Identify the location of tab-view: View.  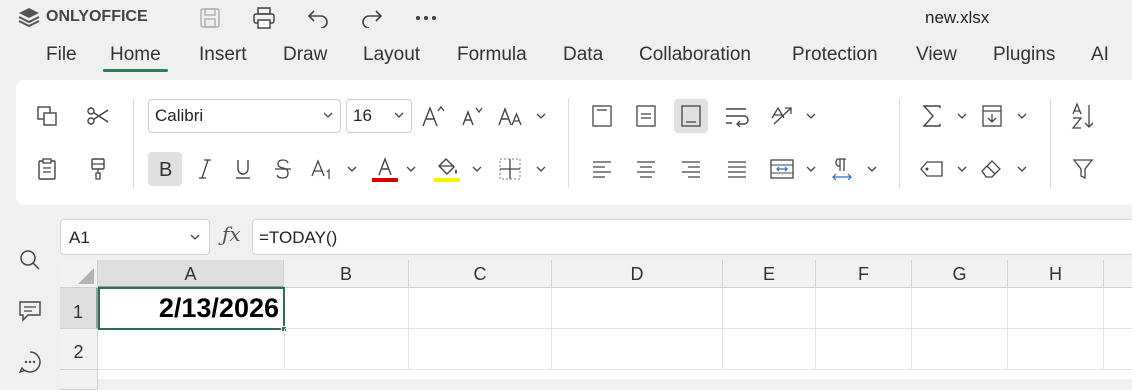
(936, 55).